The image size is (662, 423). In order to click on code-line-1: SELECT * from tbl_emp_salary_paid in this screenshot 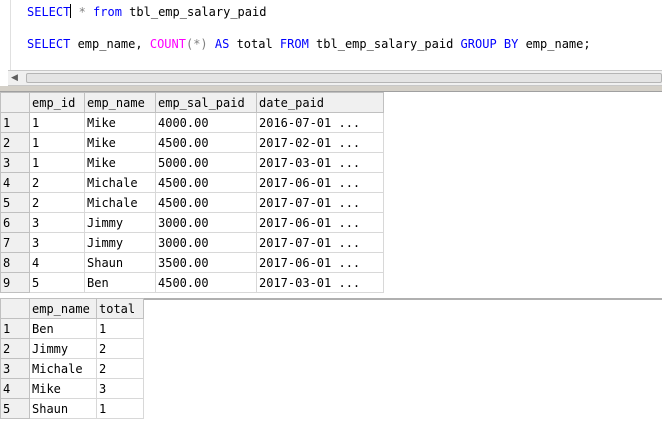, I will do `click(146, 12)`.